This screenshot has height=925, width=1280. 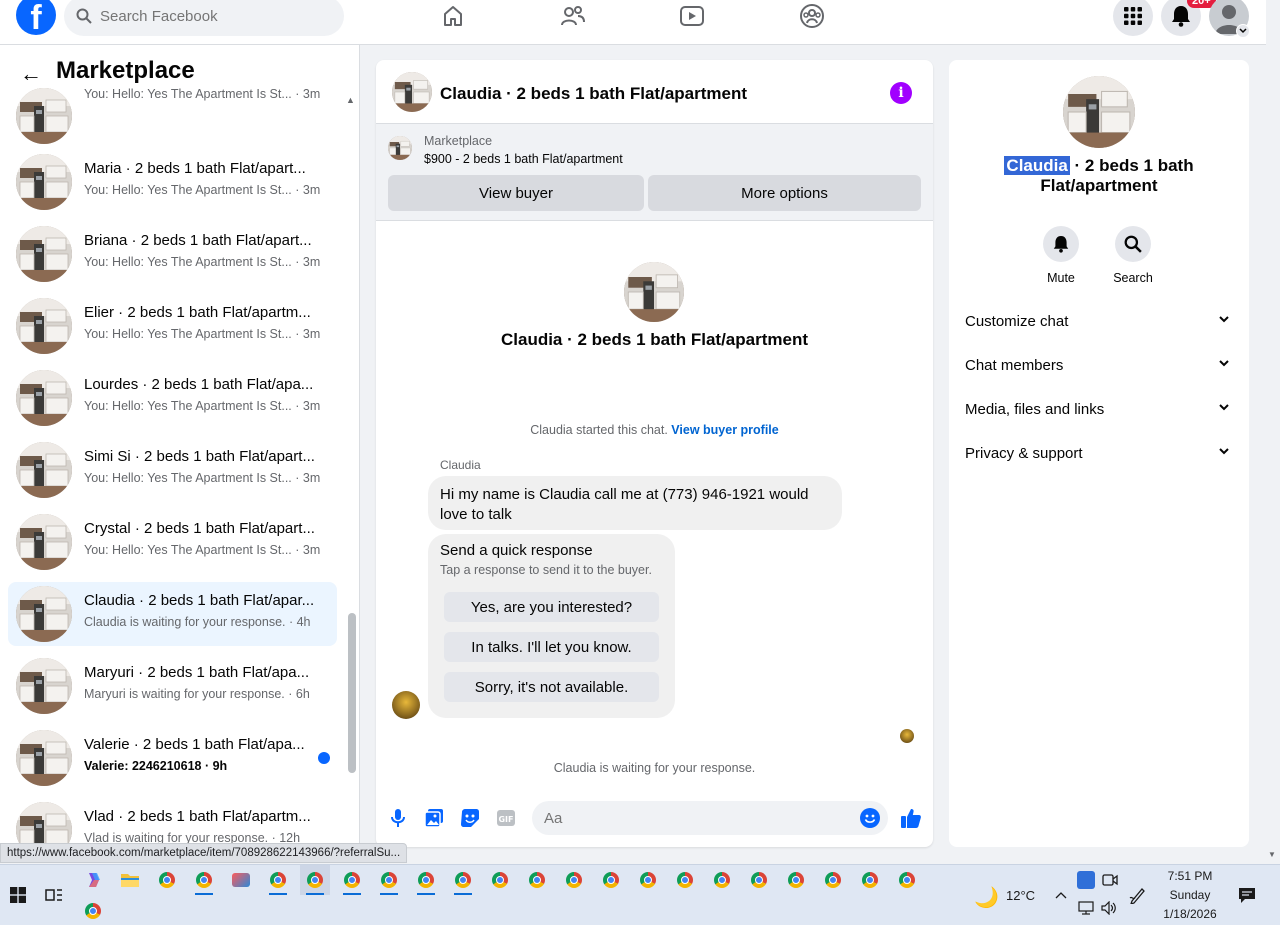 What do you see at coordinates (398, 818) in the screenshot?
I see `microphone-icon` at bounding box center [398, 818].